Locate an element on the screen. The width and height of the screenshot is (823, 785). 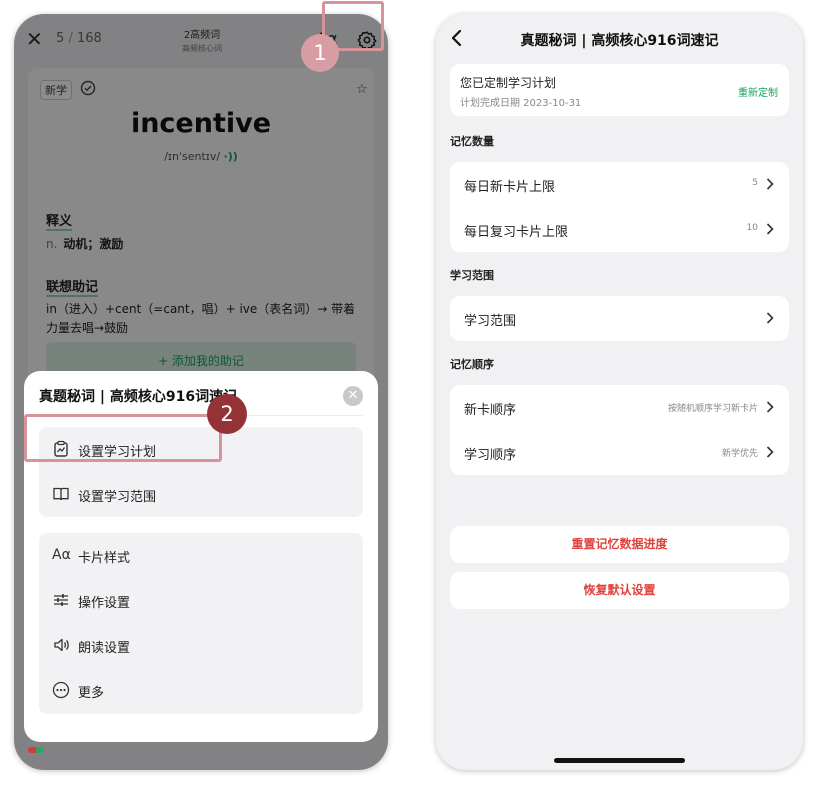
menu-item-more: 更多 is located at coordinates (201, 690).